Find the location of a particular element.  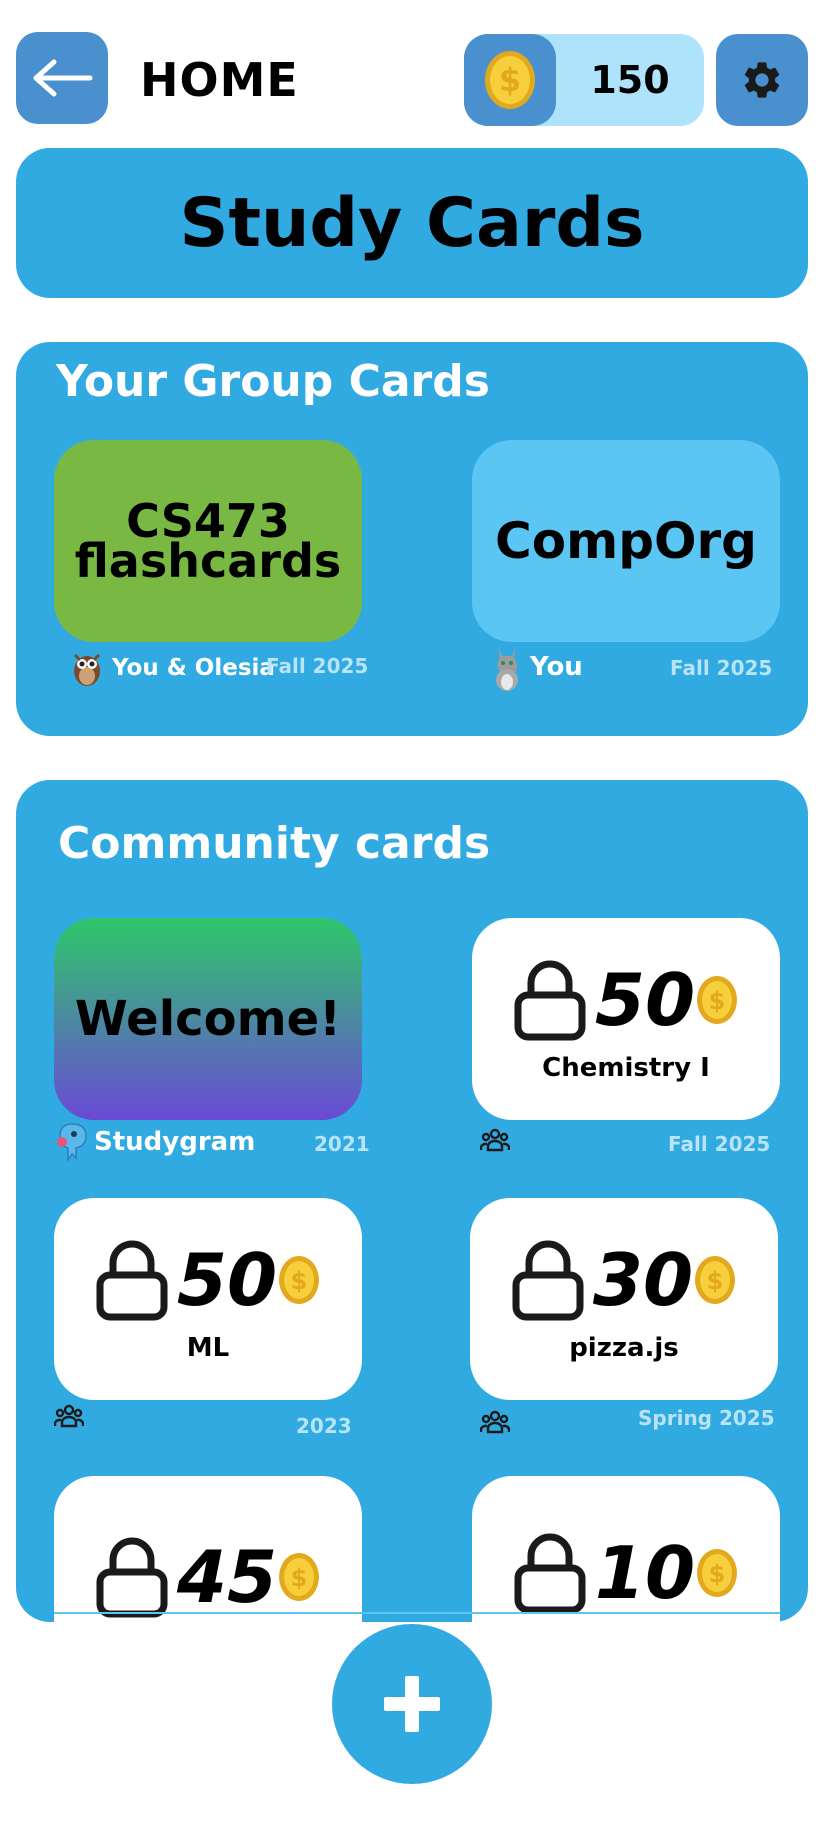

scroll-divider is located at coordinates (417, 1613).